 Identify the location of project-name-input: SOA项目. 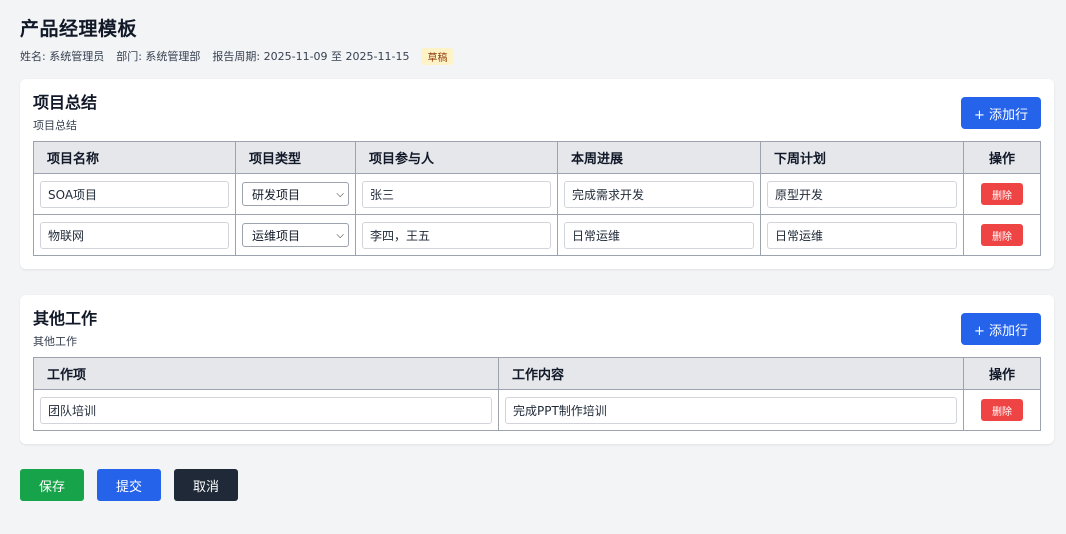
(134, 194).